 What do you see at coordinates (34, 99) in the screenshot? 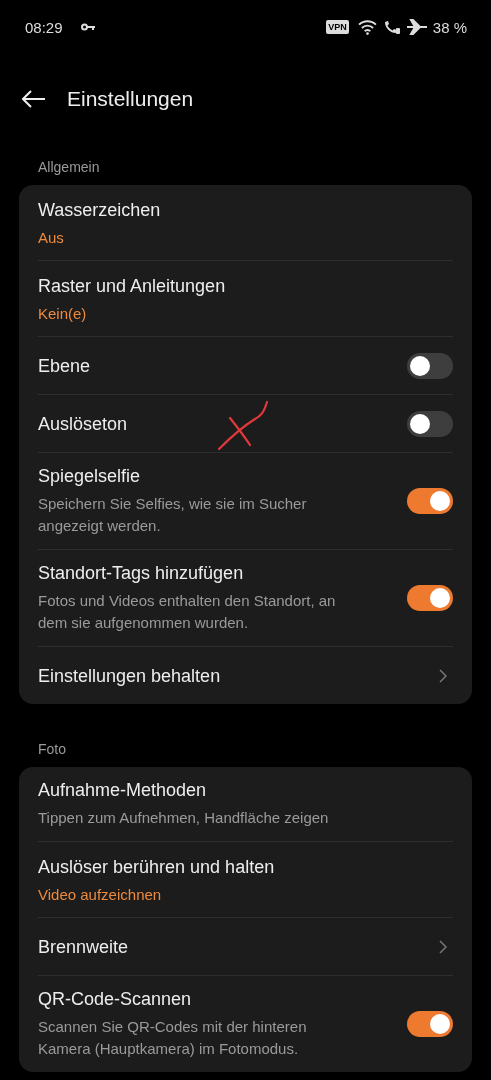
I see `back-arrow-icon` at bounding box center [34, 99].